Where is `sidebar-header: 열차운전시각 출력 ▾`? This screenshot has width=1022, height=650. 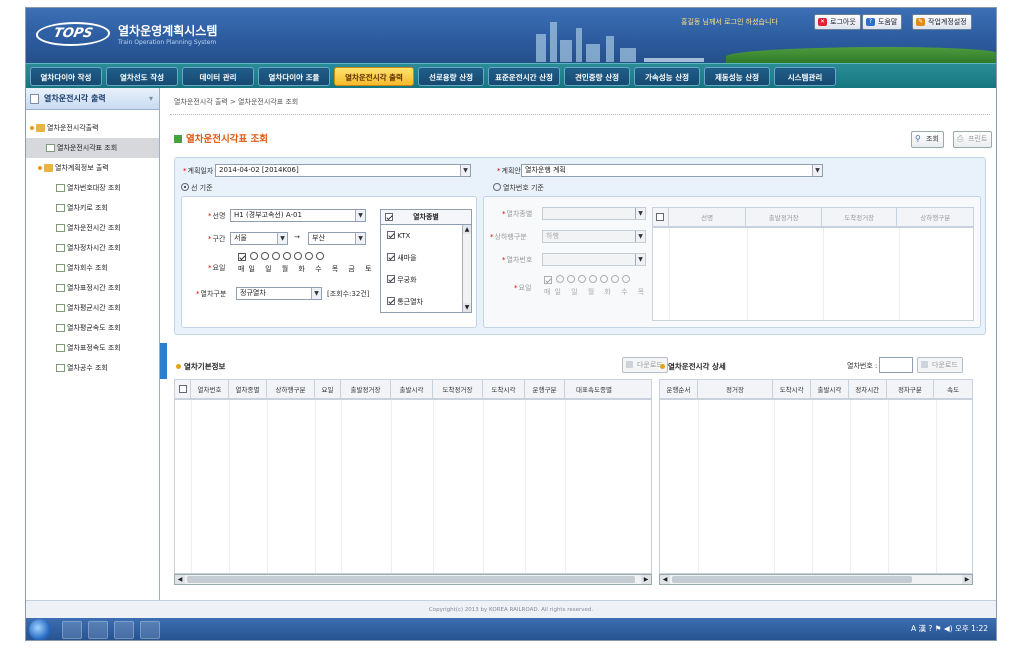
sidebar-header: 열차운전시각 출력 ▾ is located at coordinates (92, 99).